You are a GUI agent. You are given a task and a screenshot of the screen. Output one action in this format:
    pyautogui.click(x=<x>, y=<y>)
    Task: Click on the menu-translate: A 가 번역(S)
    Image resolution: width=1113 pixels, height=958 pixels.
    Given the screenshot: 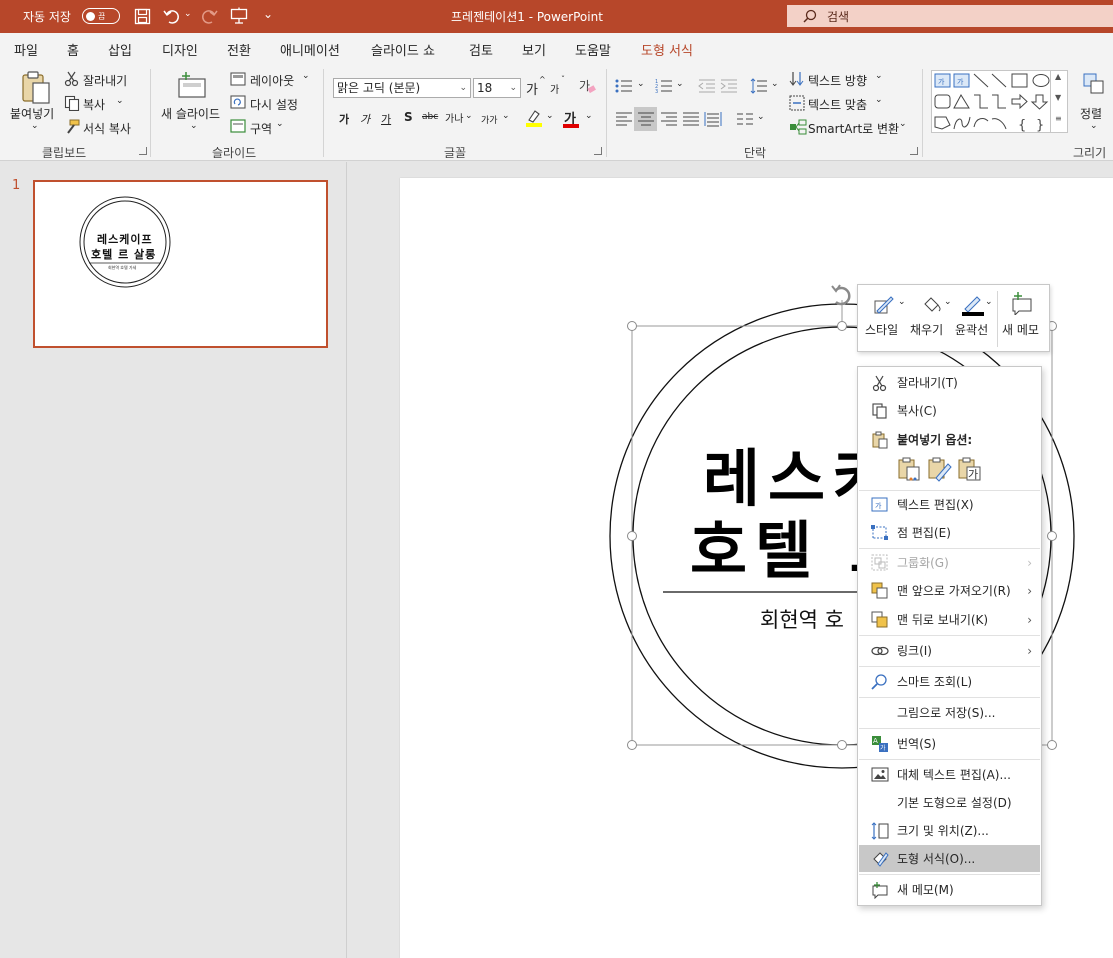 What is the action you would take?
    pyautogui.click(x=949, y=743)
    